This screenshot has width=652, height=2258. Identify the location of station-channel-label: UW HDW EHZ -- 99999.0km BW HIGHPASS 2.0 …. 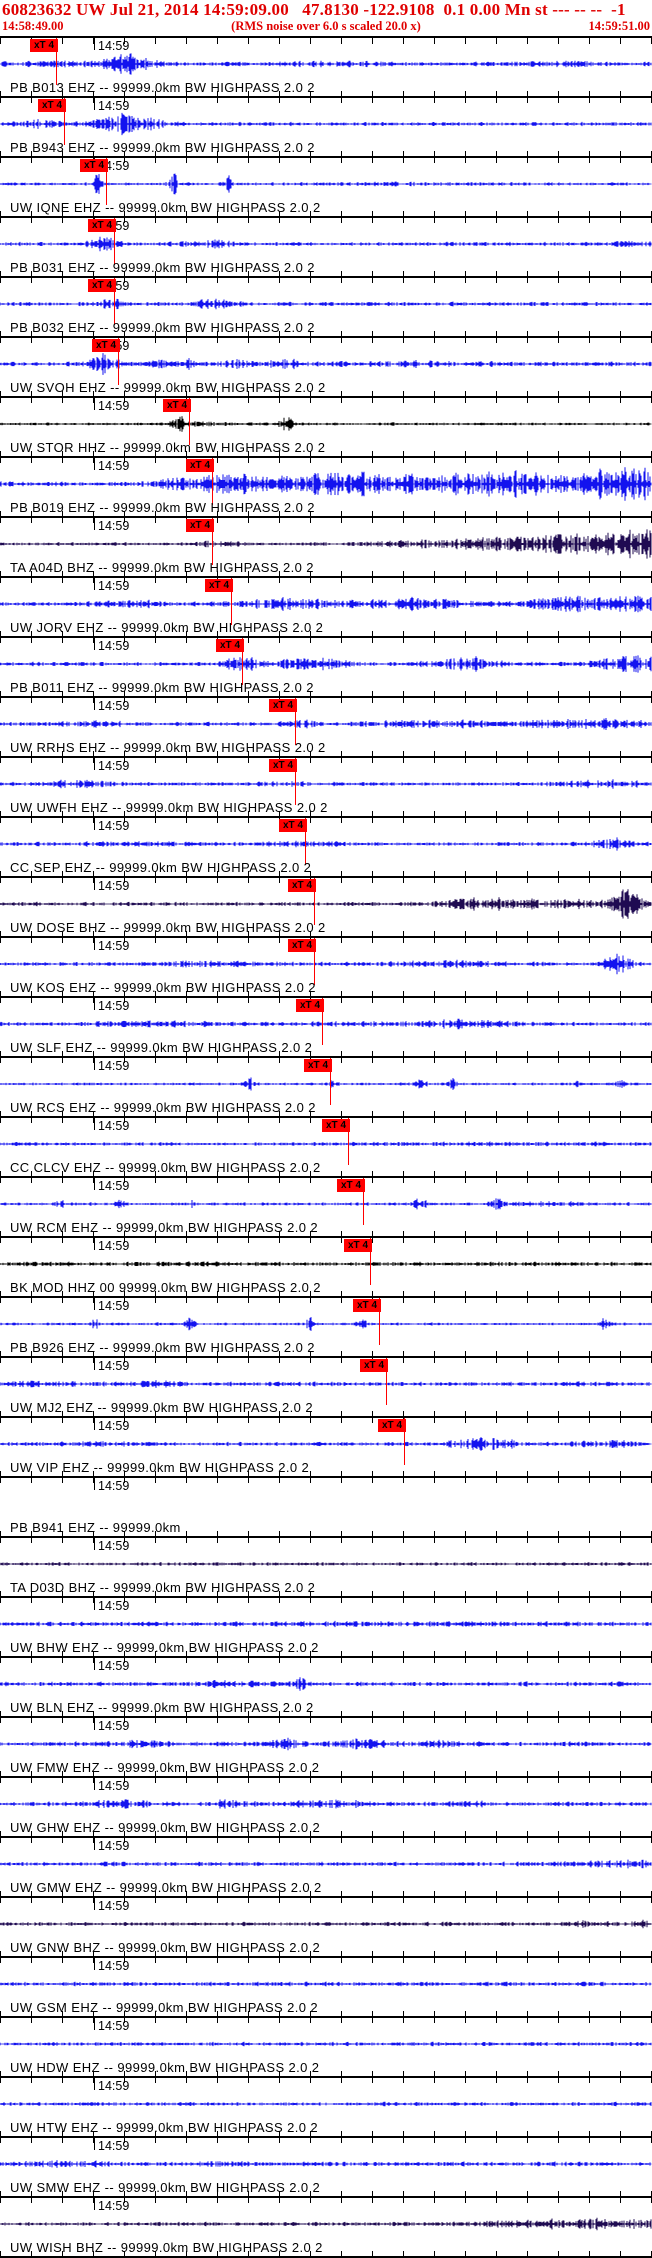
(165, 2067).